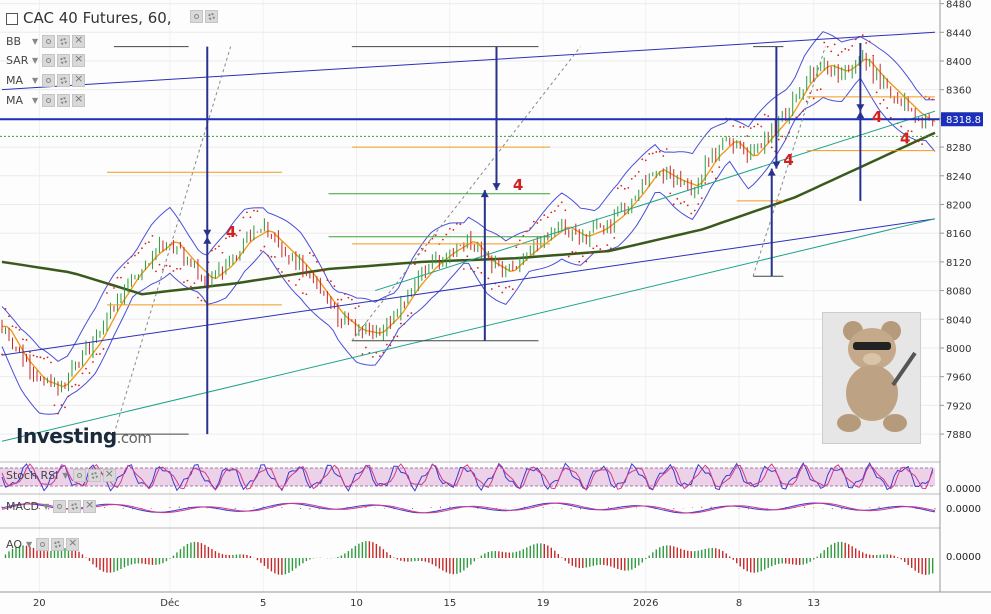 This screenshot has width=991, height=614. I want to click on y-tick-label: 8240, so click(958, 177).